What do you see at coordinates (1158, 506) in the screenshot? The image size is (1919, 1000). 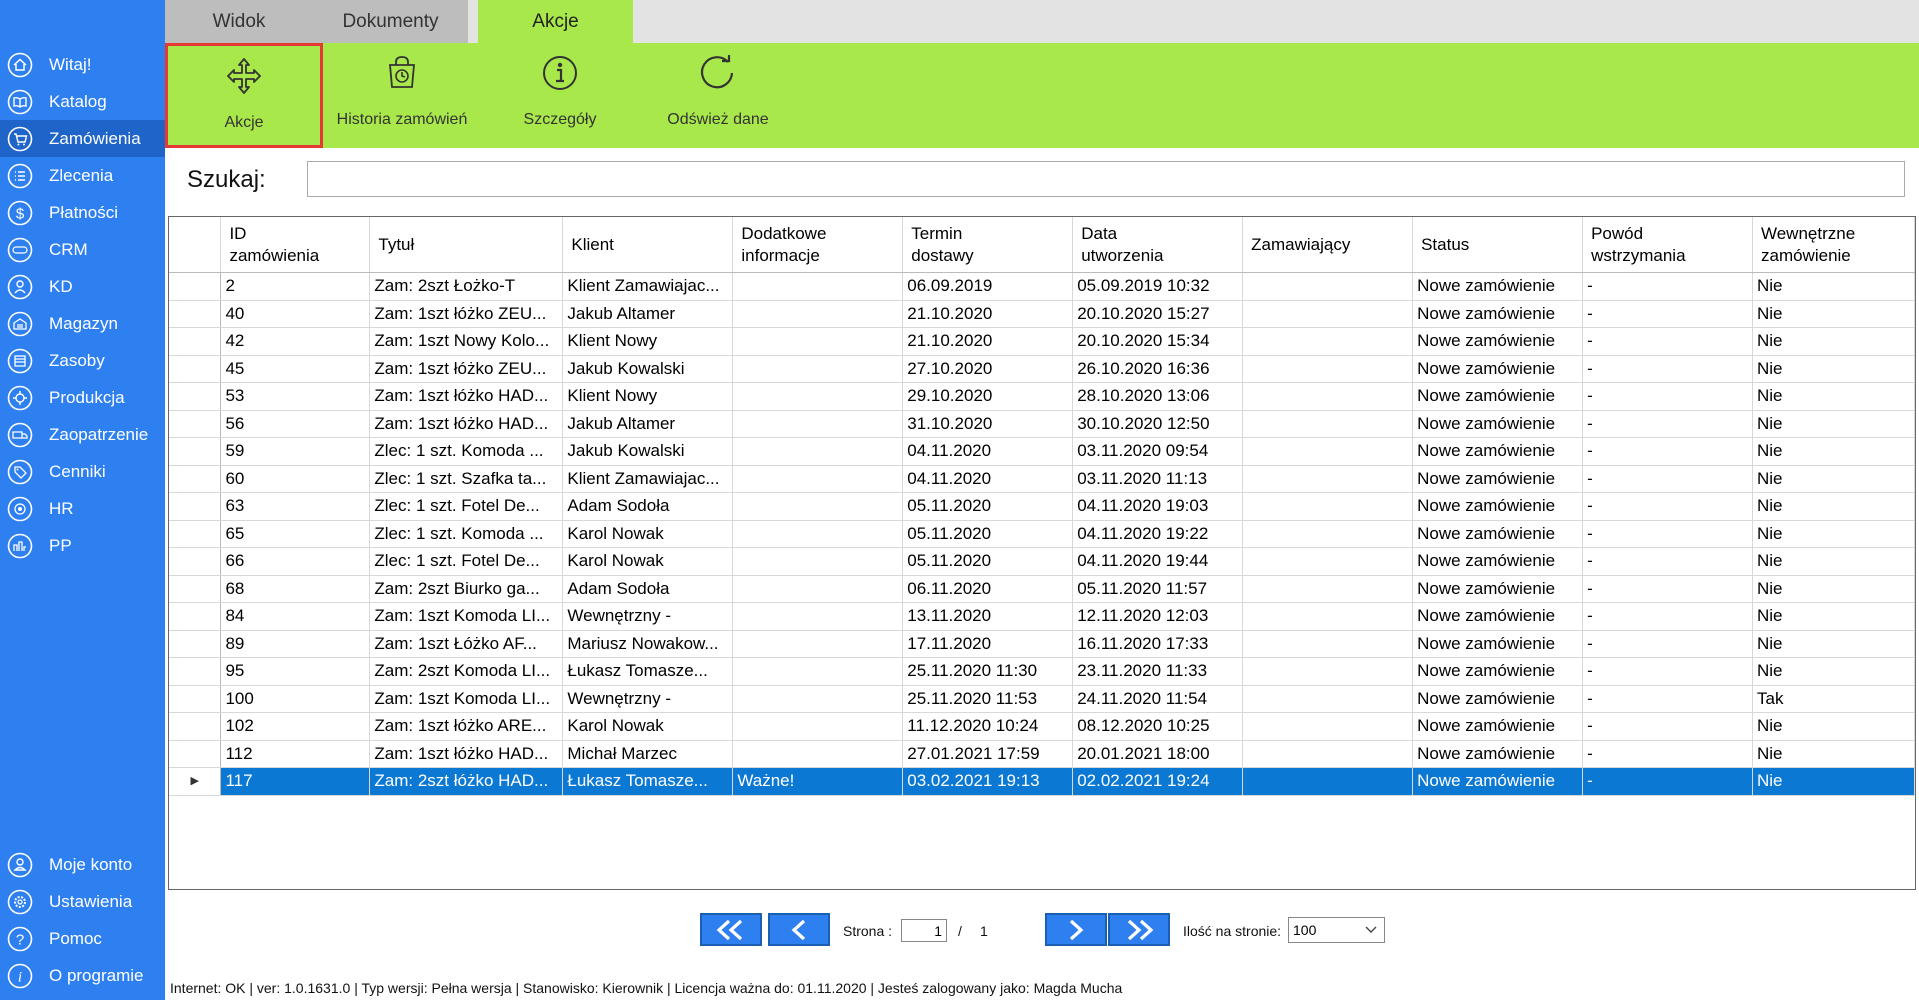 I see `table-cell: 04.11.2020 19:03` at bounding box center [1158, 506].